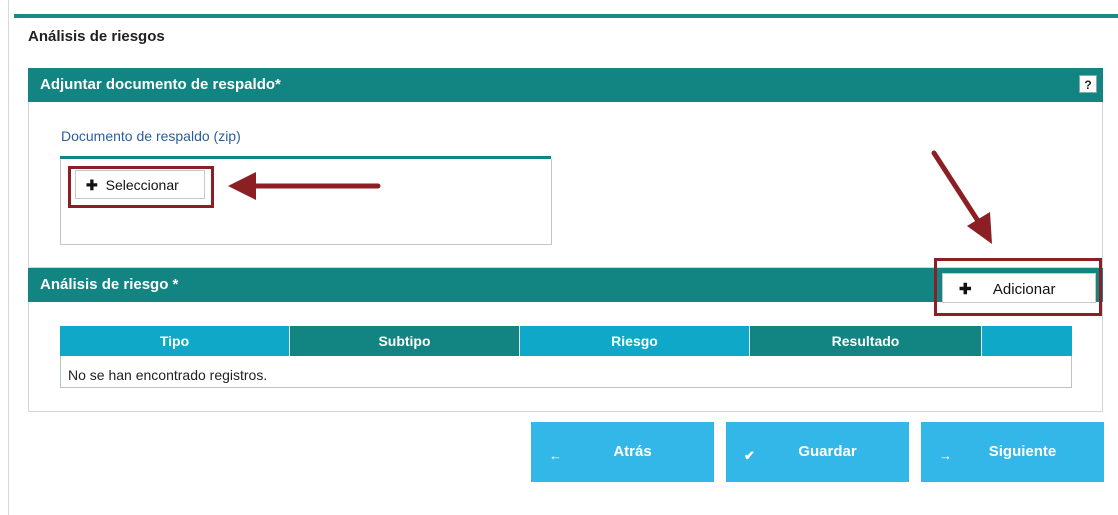  What do you see at coordinates (635, 341) in the screenshot?
I see `column-header-riesgo: Riesgo` at bounding box center [635, 341].